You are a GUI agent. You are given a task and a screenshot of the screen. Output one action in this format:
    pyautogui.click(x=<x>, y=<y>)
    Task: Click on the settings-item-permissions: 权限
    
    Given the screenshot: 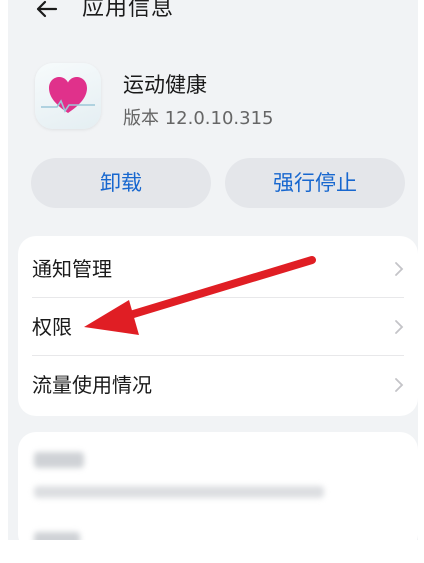 What is the action you would take?
    pyautogui.click(x=218, y=327)
    